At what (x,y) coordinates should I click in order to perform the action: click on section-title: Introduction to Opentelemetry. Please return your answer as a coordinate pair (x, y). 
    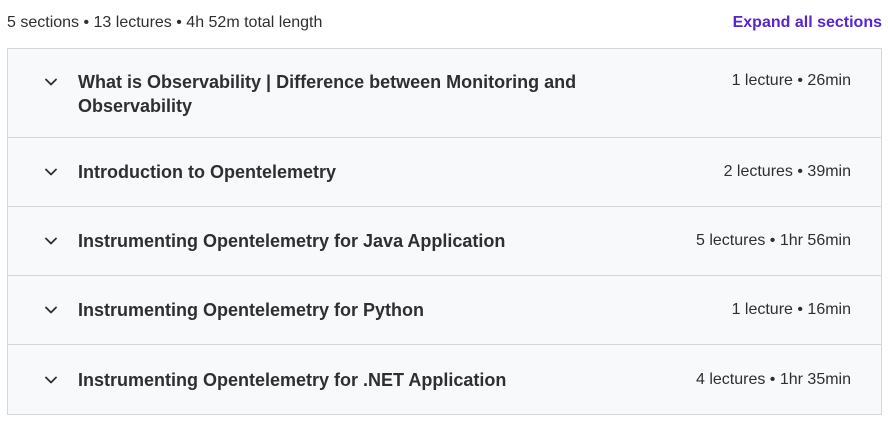
    Looking at the image, I should click on (207, 172).